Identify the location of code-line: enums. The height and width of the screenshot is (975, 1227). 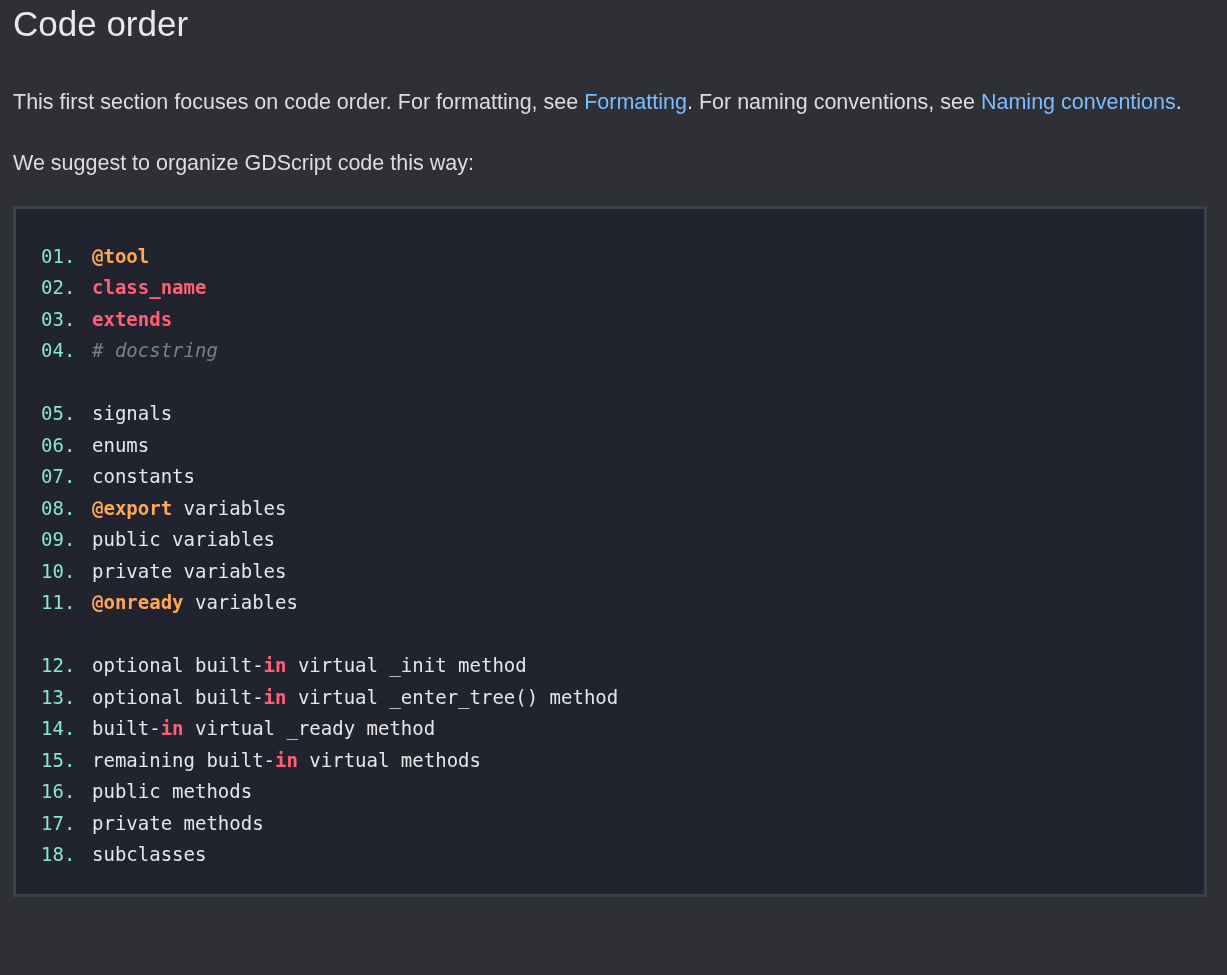
(121, 444).